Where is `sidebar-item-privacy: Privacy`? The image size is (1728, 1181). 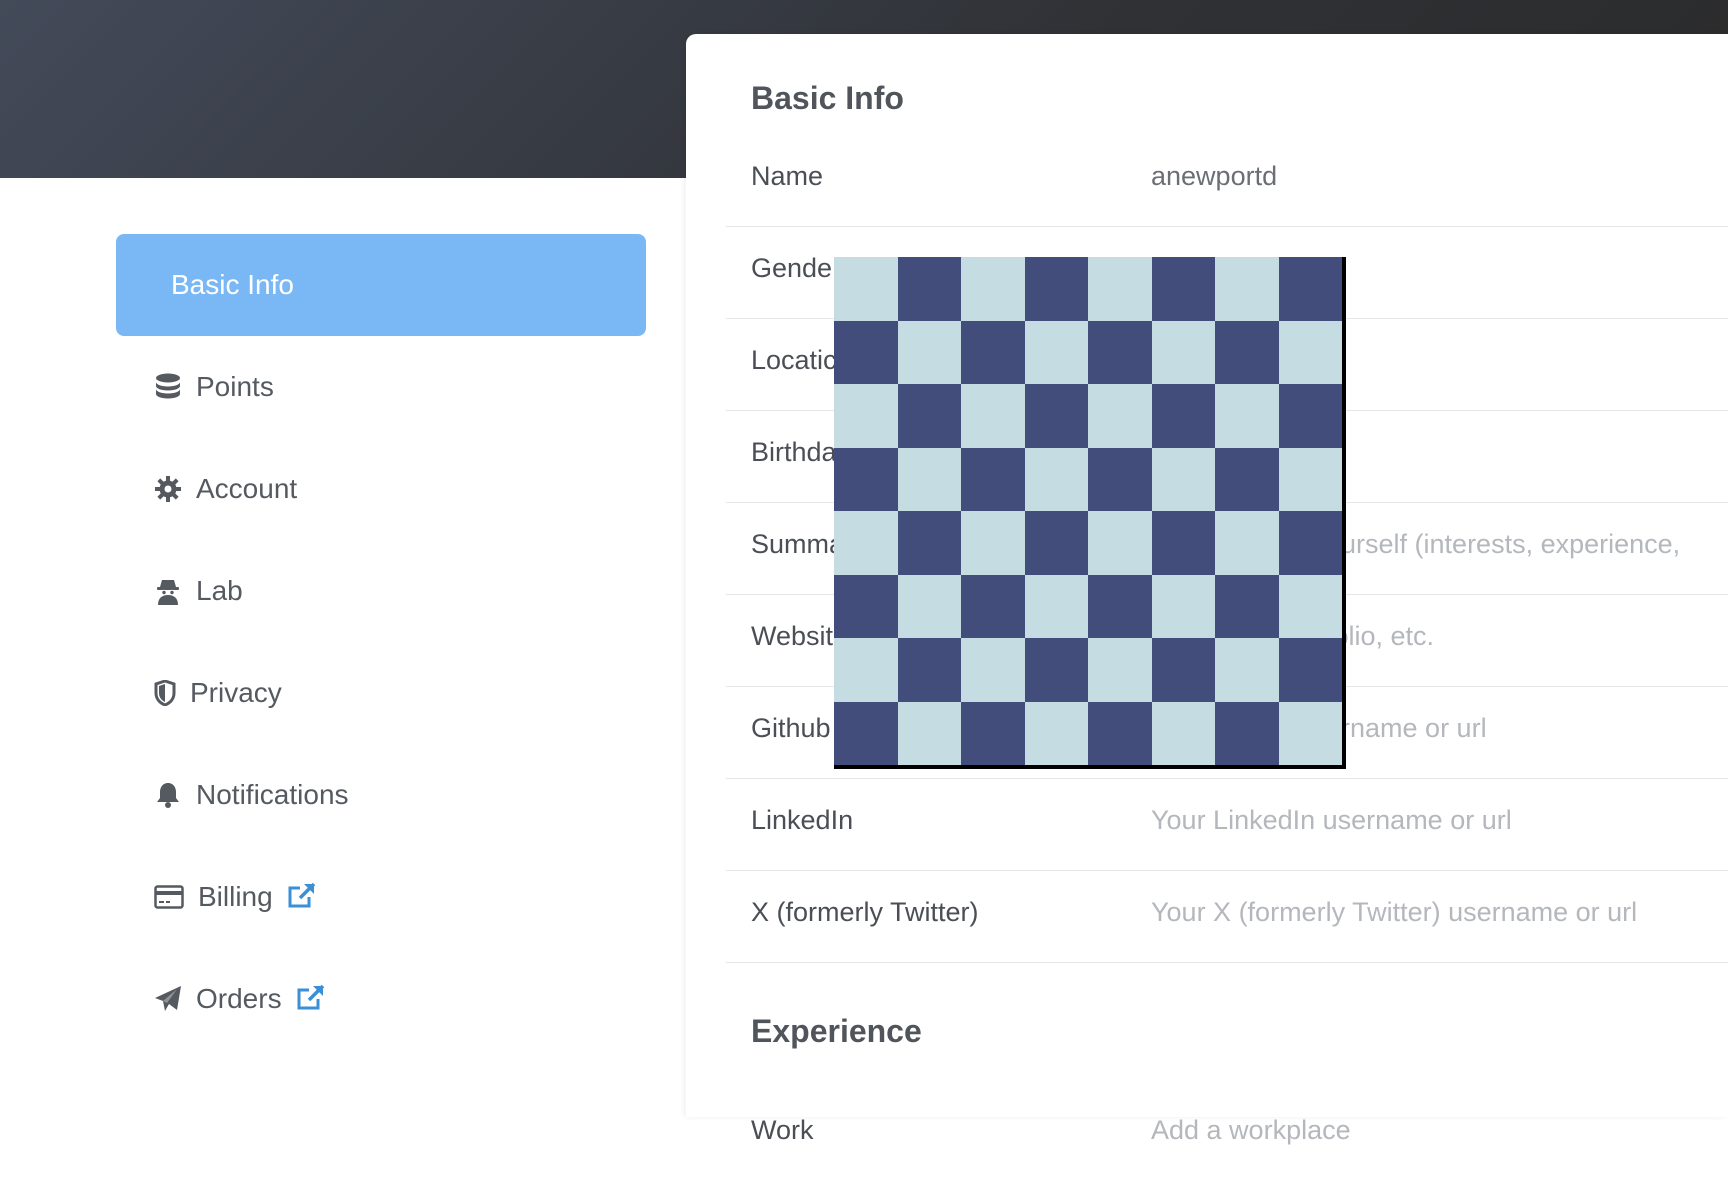 sidebar-item-privacy: Privacy is located at coordinates (381, 693).